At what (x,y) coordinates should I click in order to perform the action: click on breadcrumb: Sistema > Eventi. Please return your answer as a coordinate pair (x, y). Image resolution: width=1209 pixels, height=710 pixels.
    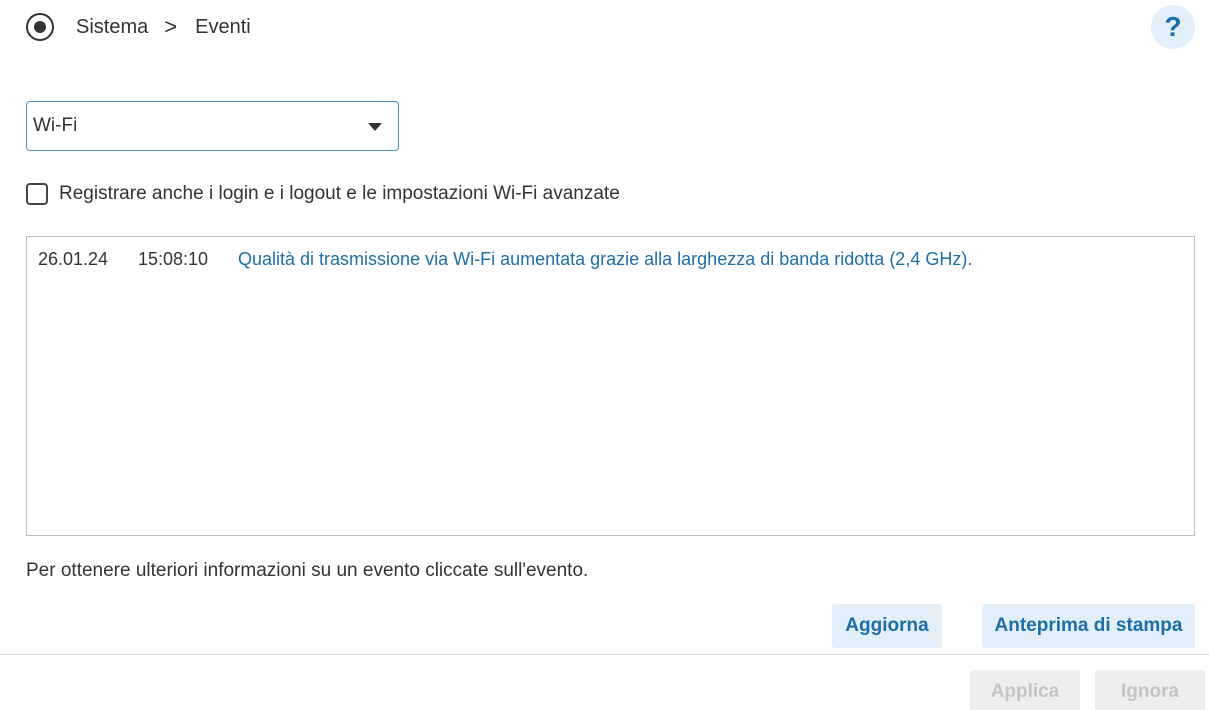
    Looking at the image, I should click on (138, 27).